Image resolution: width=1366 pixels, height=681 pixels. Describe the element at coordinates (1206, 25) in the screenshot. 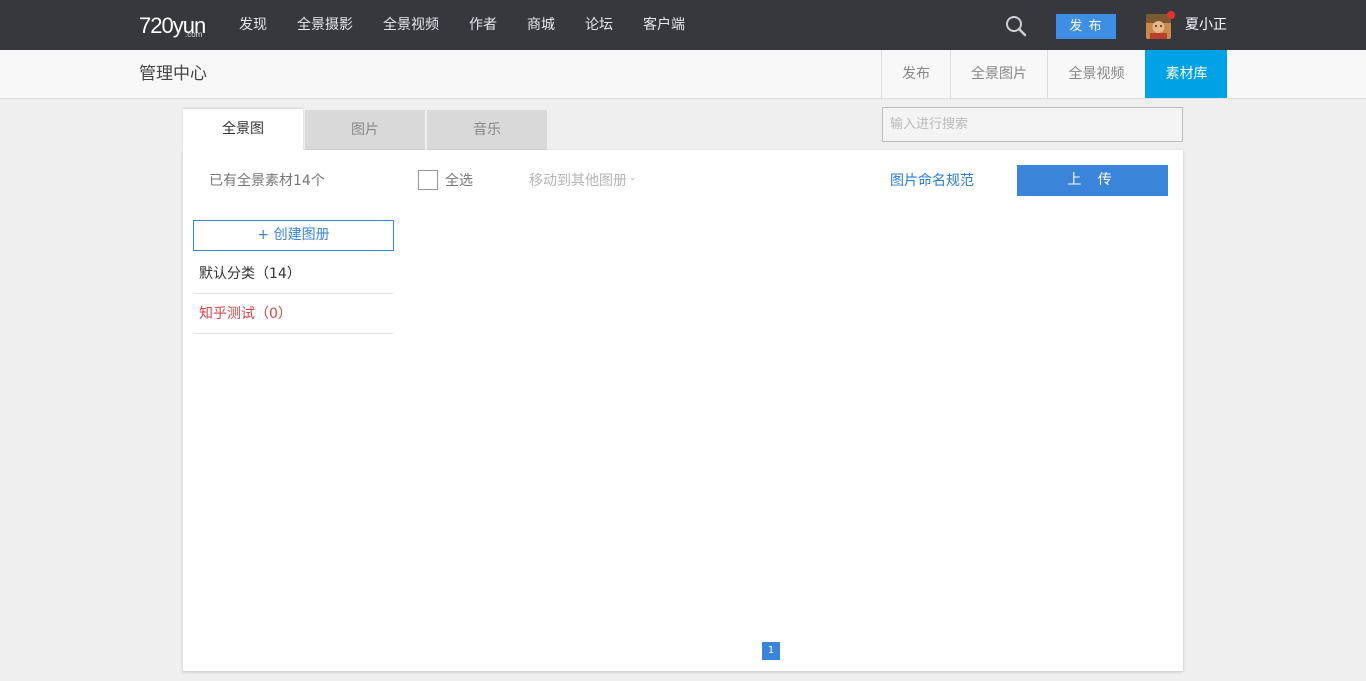

I see `username: 夏小正` at that location.